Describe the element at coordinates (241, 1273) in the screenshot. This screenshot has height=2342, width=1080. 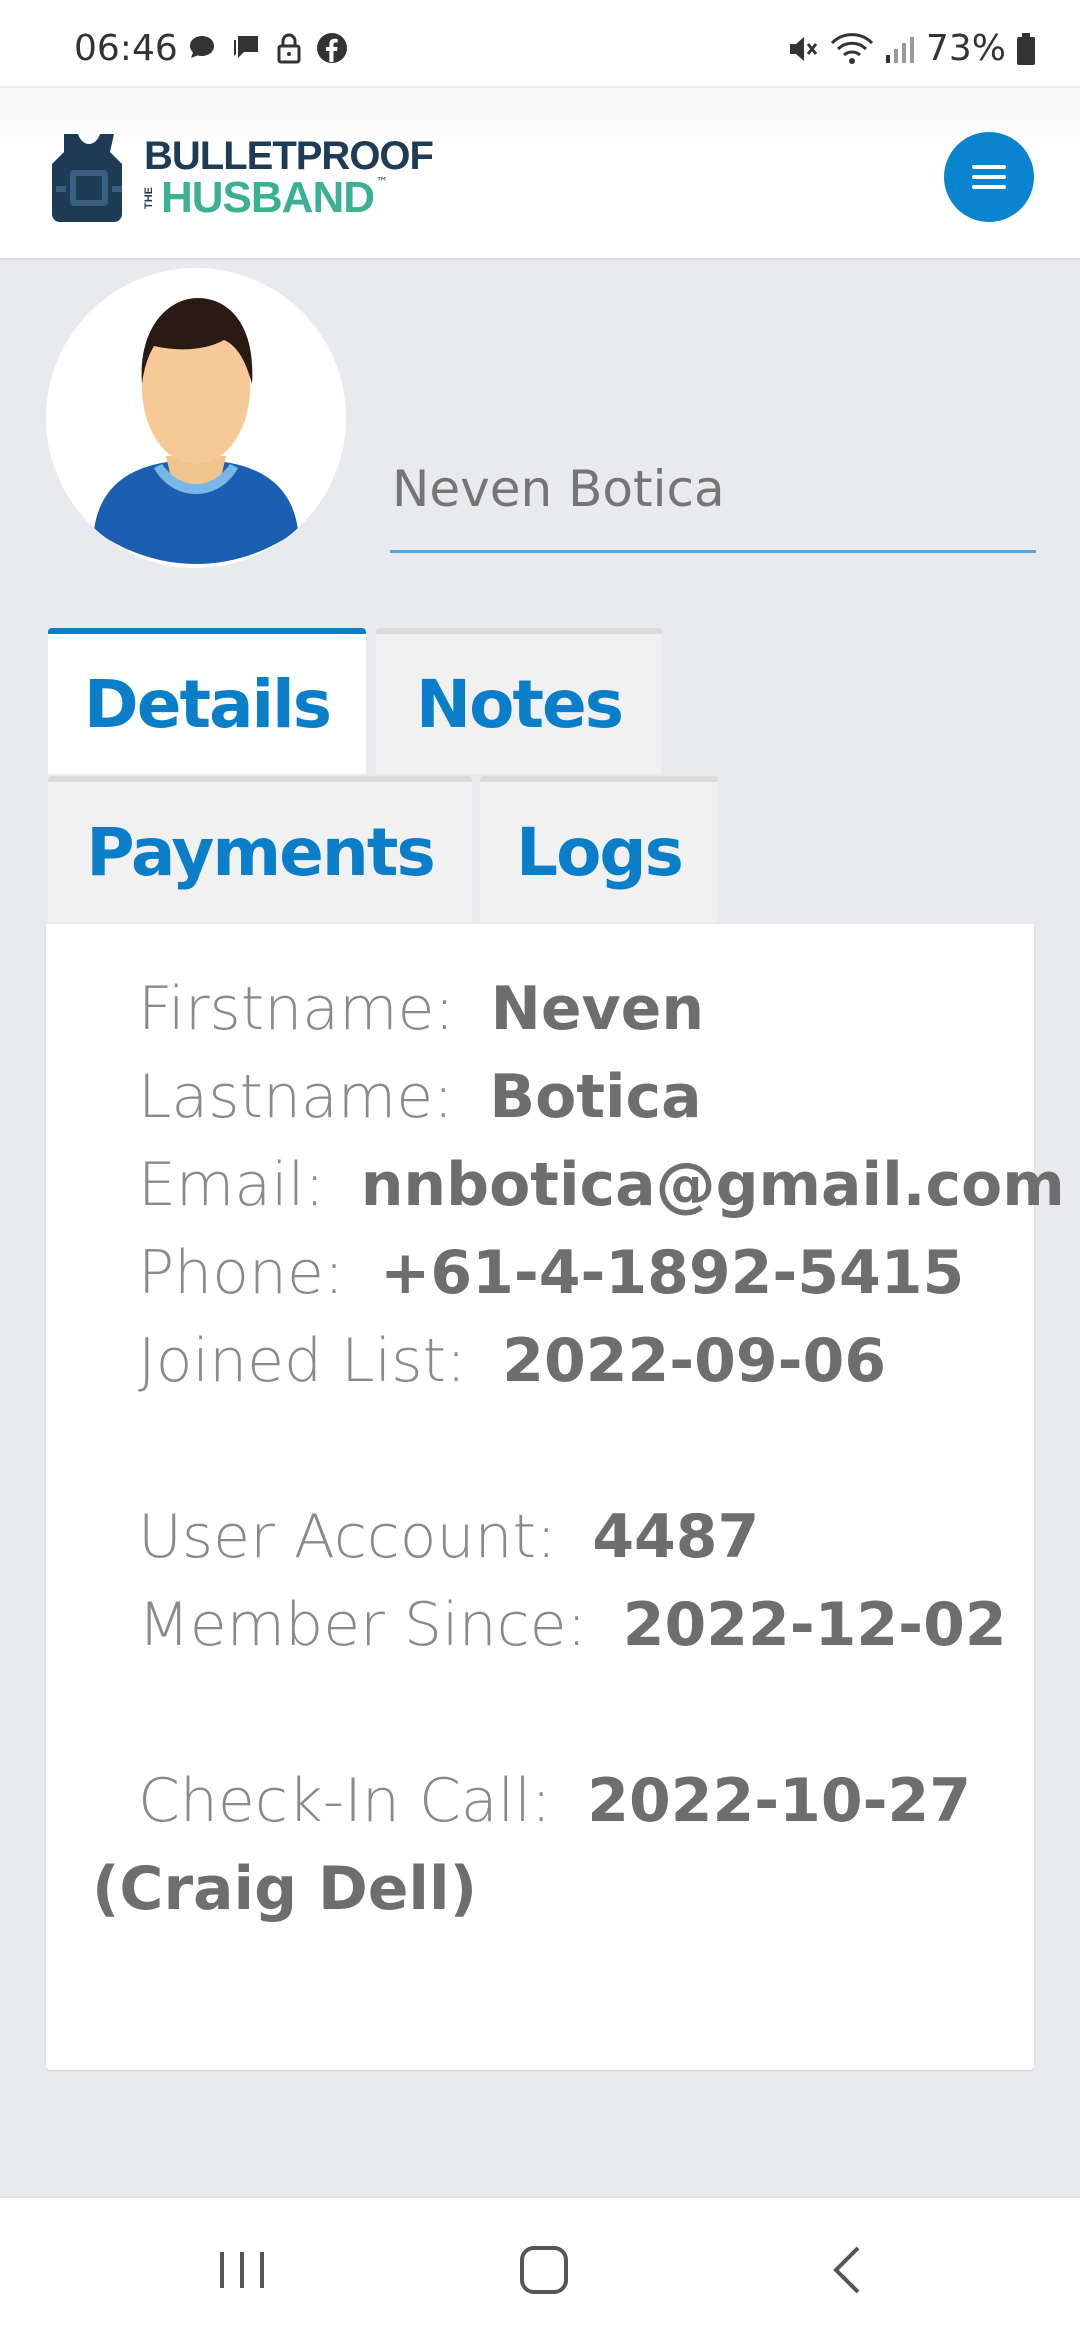
I see `phone-label: Phone:` at that location.